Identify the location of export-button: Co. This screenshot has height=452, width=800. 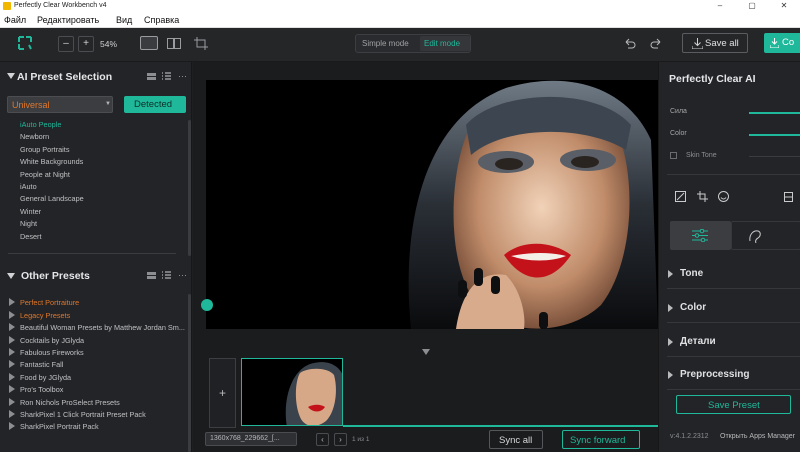
(782, 43).